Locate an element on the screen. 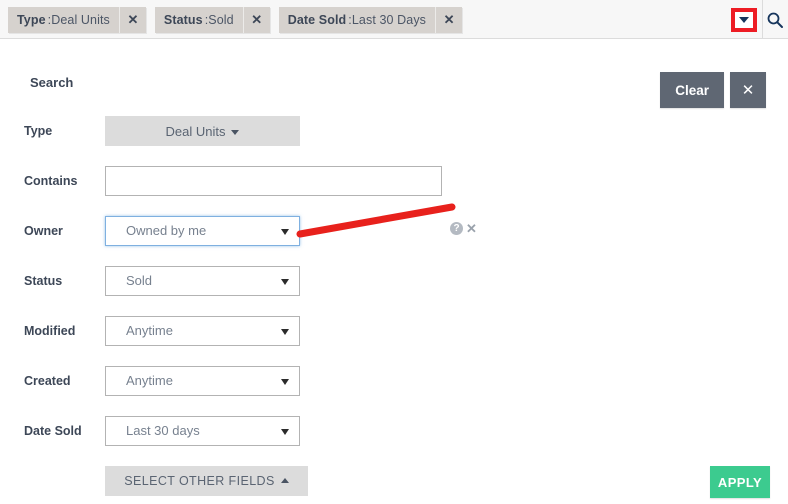 This screenshot has height=504, width=788. created-select-value: Anytime is located at coordinates (149, 380).